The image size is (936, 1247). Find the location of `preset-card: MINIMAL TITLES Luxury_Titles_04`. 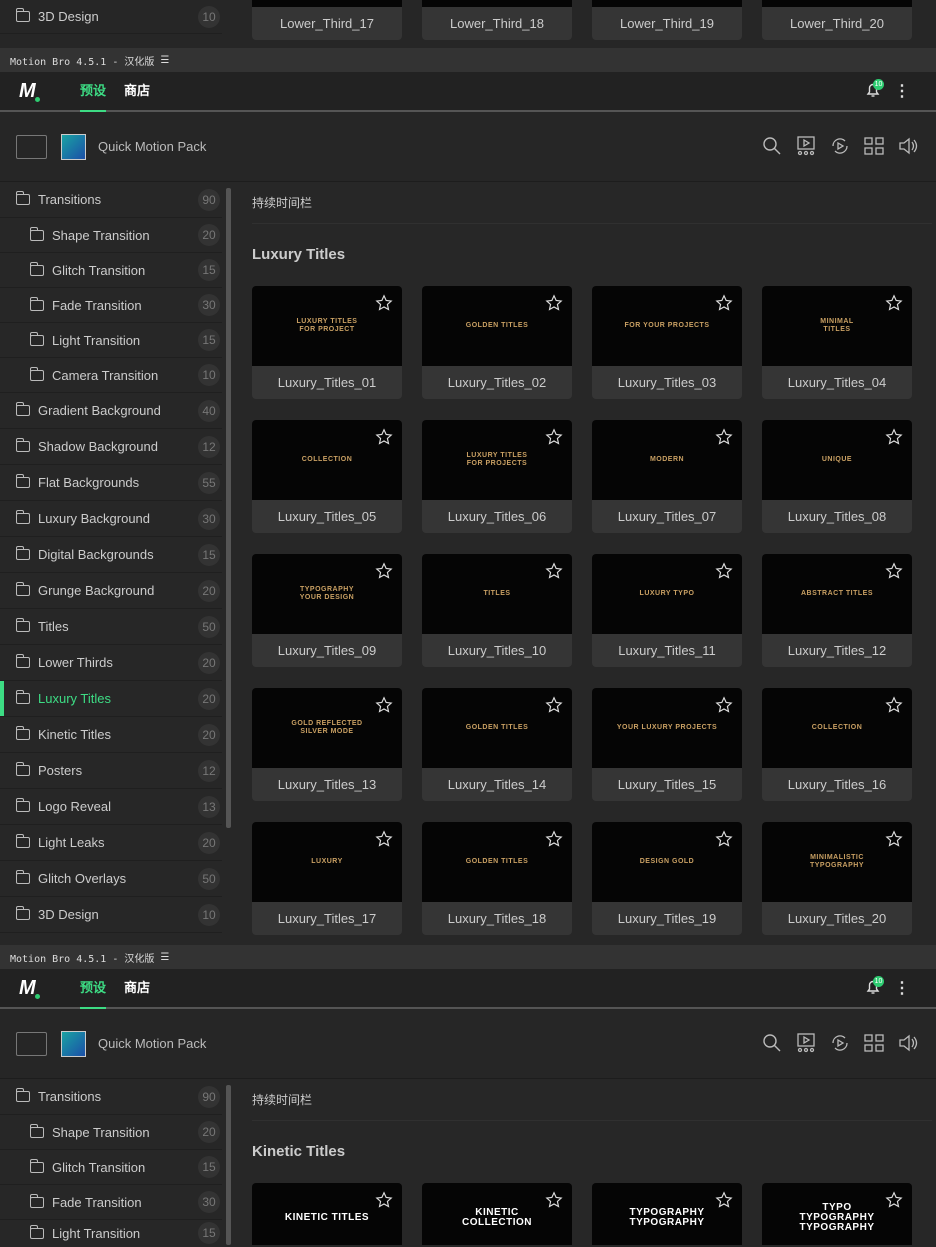

preset-card: MINIMAL TITLES Luxury_Titles_04 is located at coordinates (837, 342).